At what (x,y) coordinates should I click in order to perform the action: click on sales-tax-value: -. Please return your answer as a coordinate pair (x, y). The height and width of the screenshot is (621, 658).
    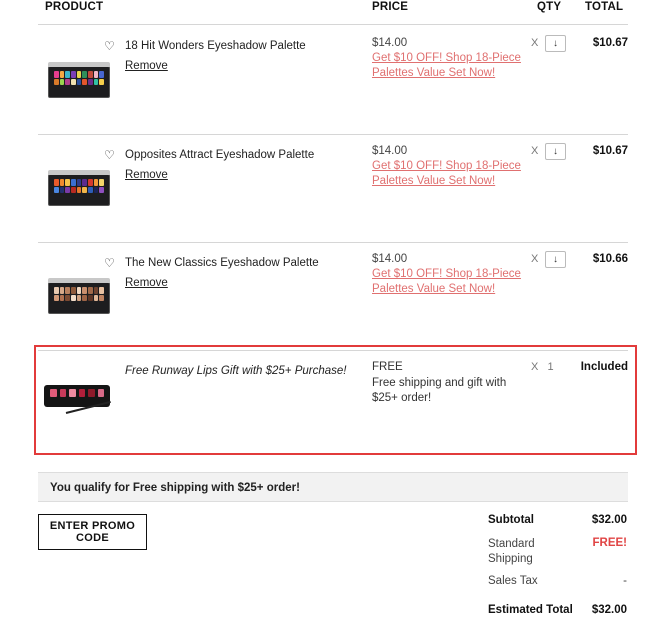
    Looking at the image, I should click on (625, 581).